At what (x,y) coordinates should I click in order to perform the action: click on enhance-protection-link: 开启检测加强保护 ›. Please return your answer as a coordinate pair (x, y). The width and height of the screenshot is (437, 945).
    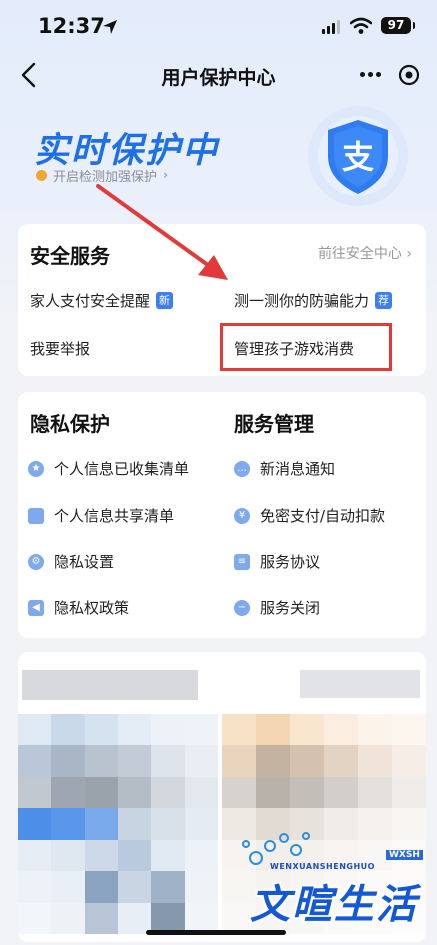
    Looking at the image, I should click on (102, 175).